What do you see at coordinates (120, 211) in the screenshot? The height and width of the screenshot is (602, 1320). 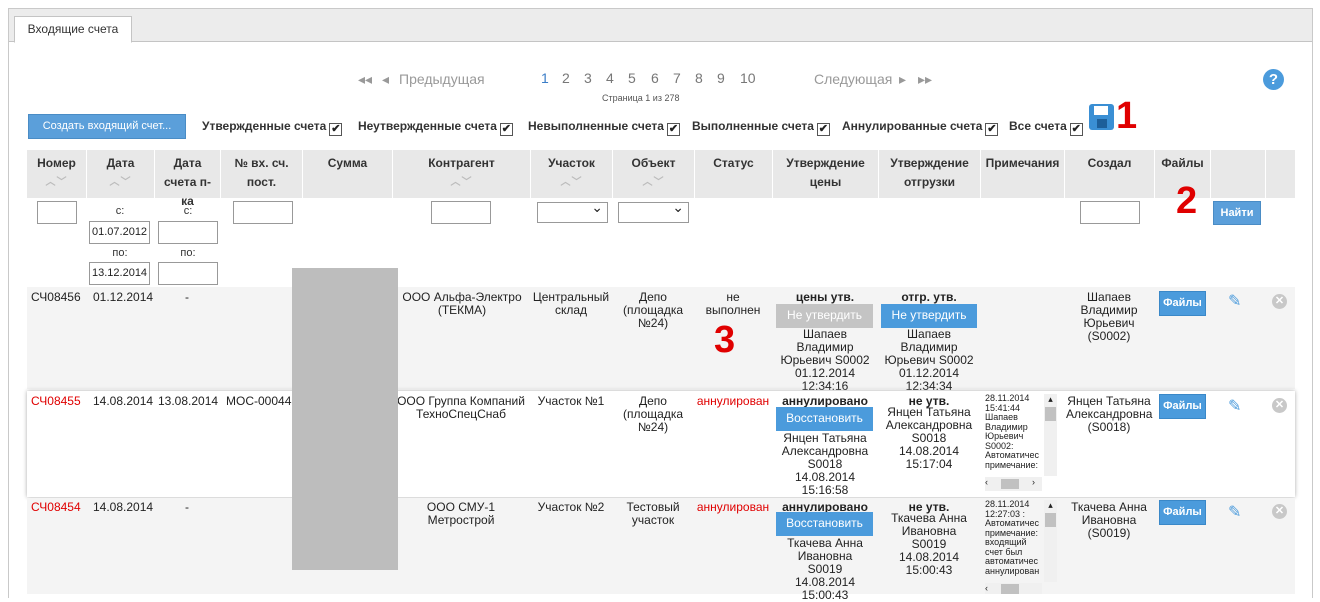 I see `date-from-label: с:` at bounding box center [120, 211].